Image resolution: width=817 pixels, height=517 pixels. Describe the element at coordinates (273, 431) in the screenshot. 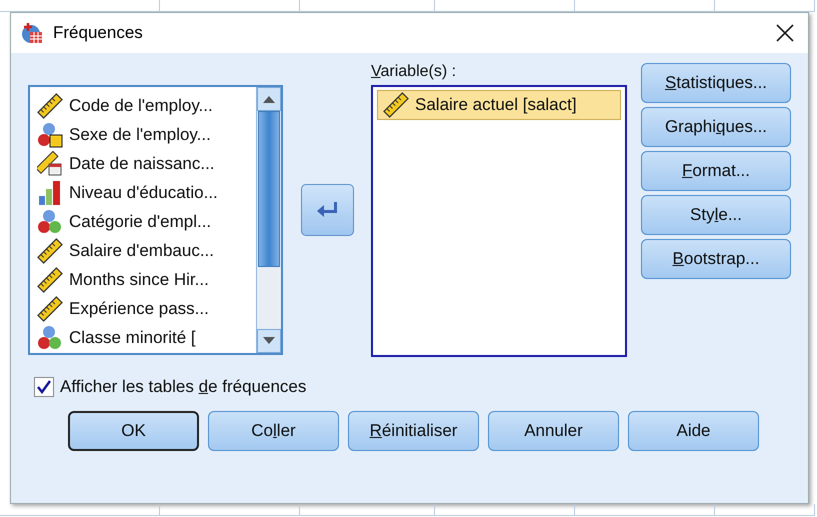

I see `dialog-button: Coller` at that location.